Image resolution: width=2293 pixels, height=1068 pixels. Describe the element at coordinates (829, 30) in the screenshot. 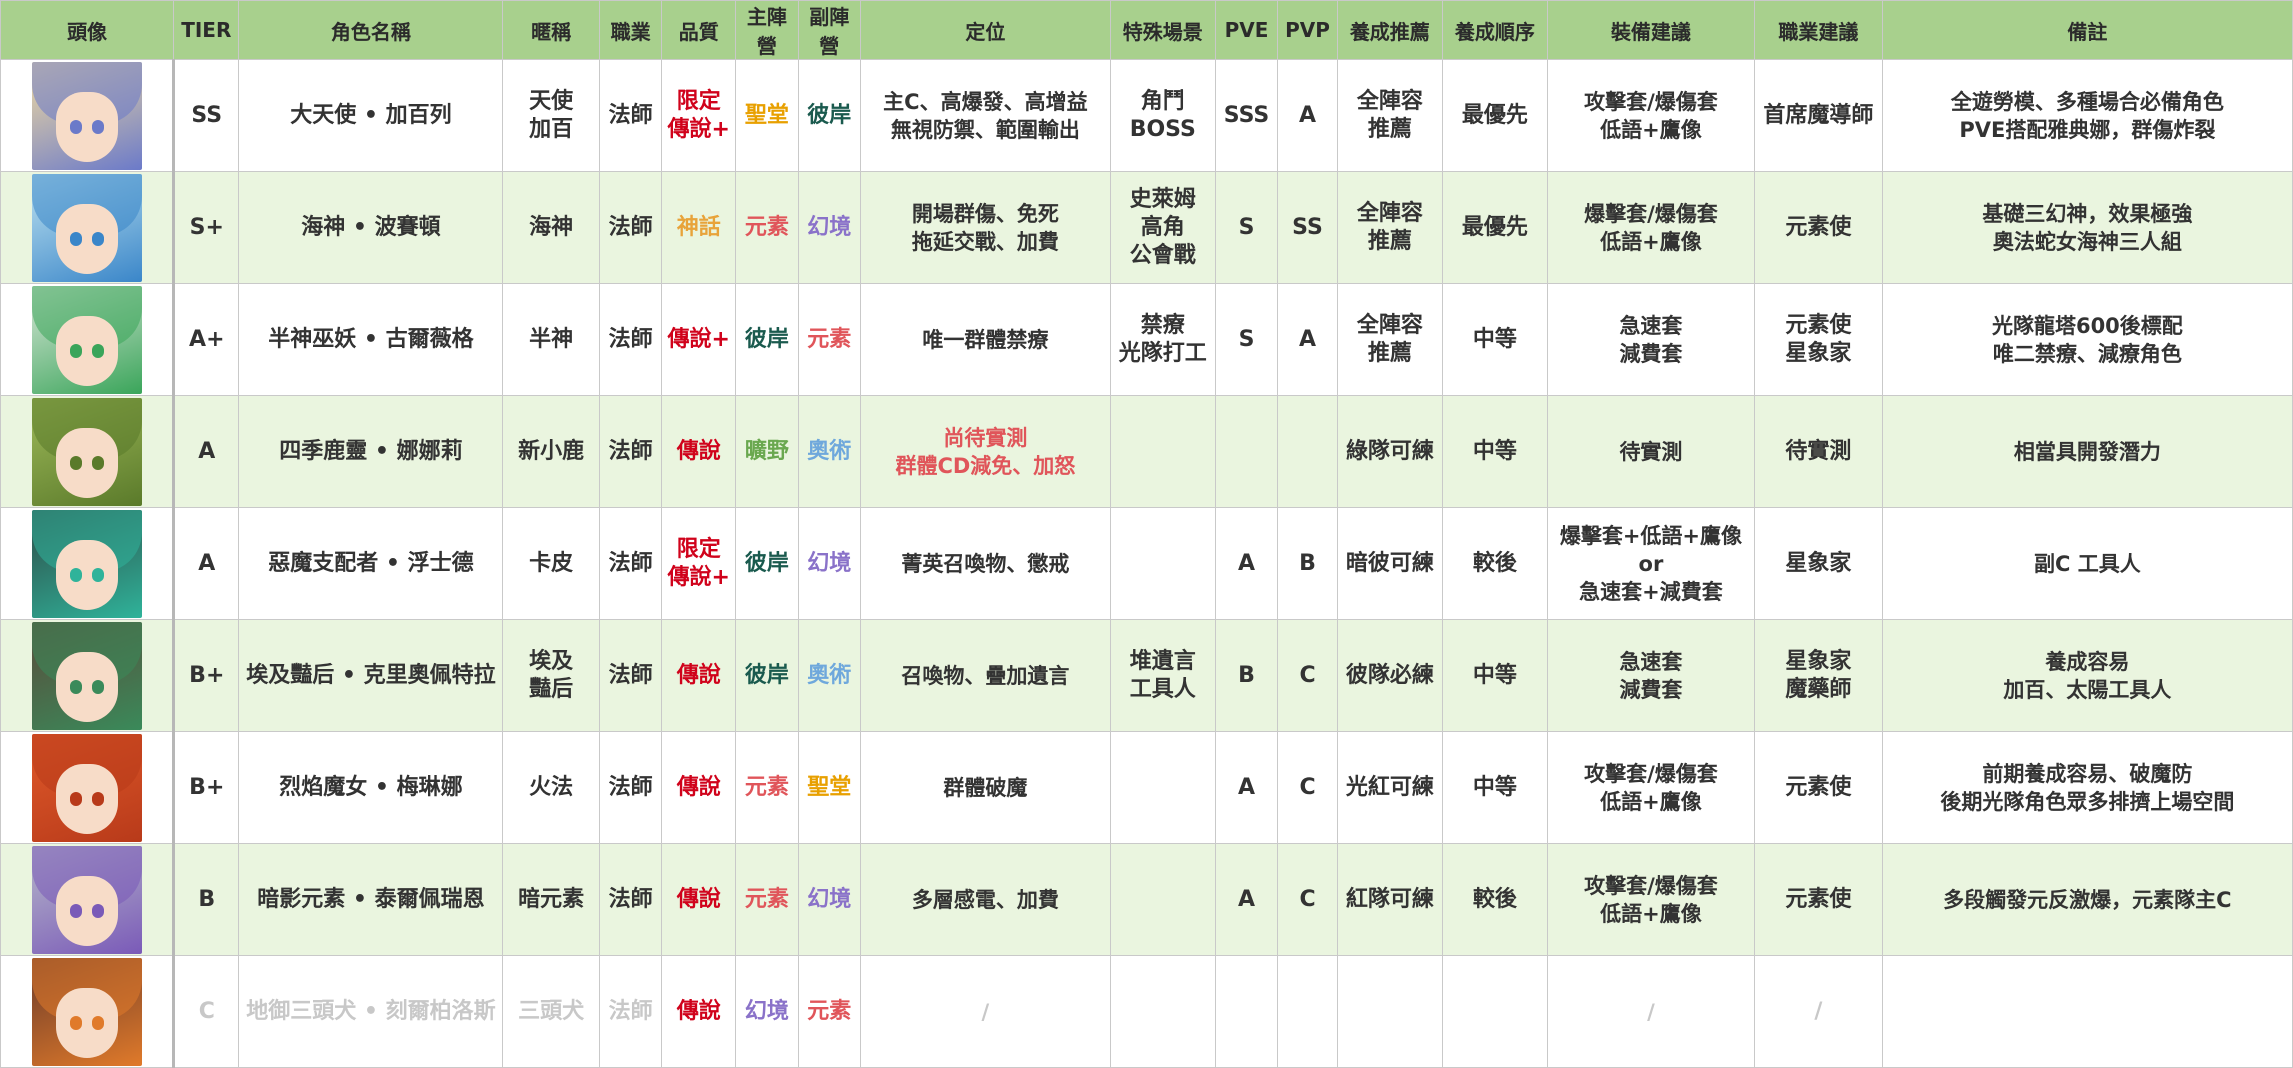

I see `col-header-sub-faction: 副陣營` at that location.